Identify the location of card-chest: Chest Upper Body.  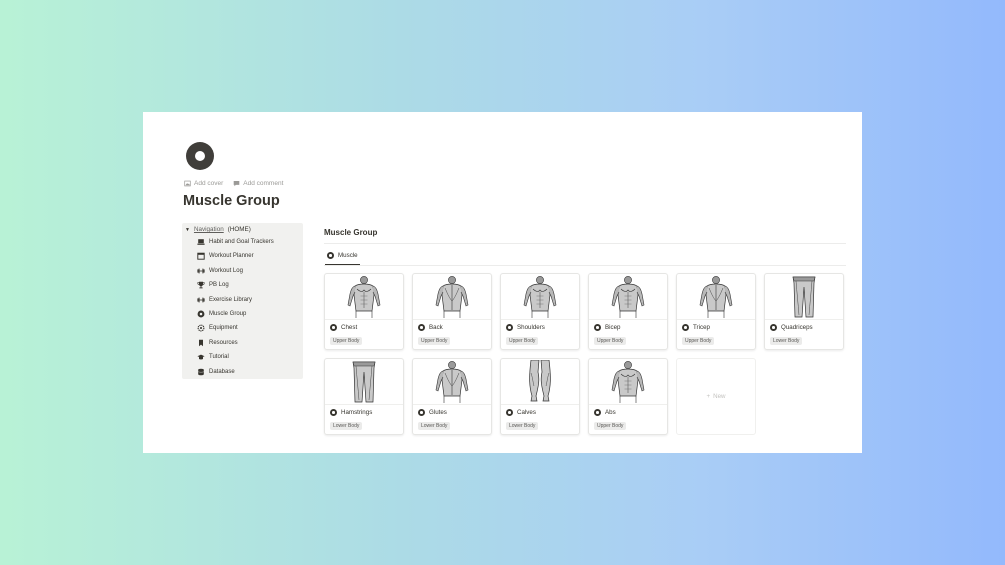
(364, 311).